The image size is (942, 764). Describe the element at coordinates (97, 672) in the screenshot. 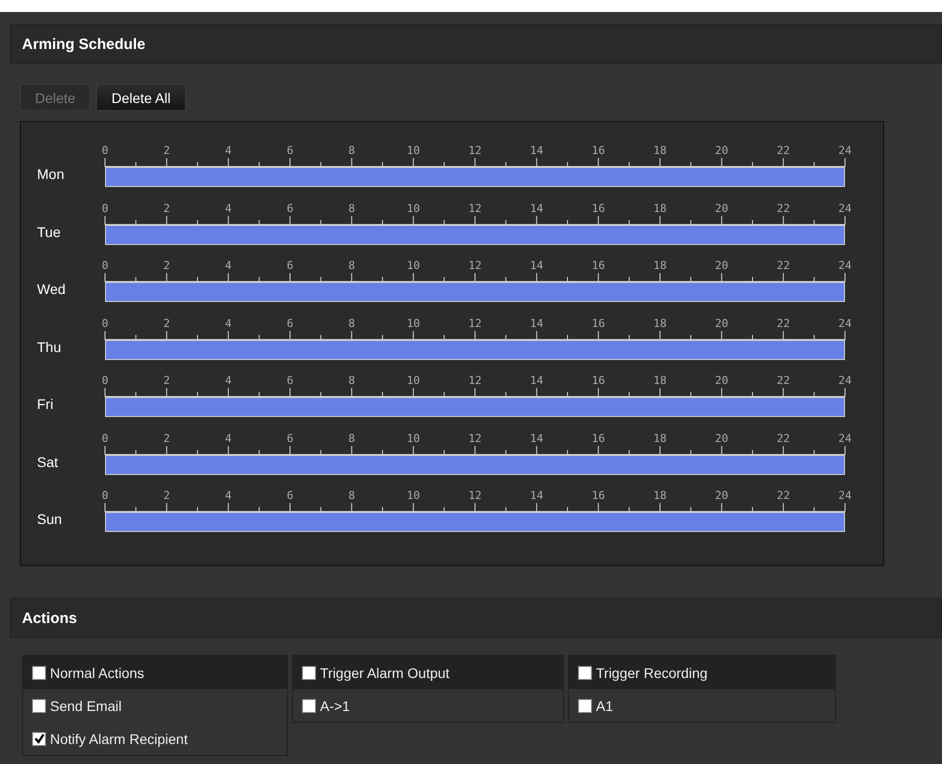

I see `checkbox-label: Normal Actions` at that location.